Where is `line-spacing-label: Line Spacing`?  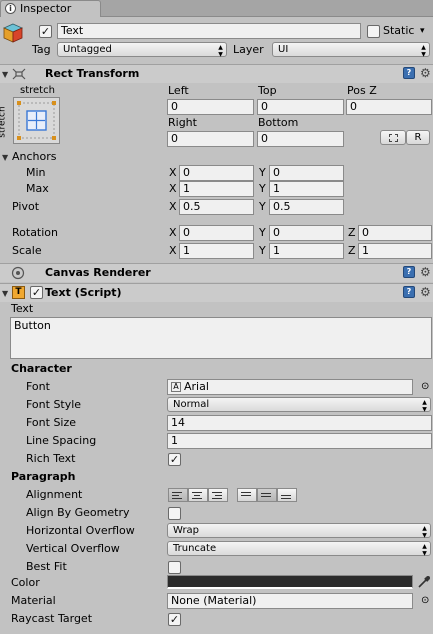
line-spacing-label: Line Spacing is located at coordinates (61, 440).